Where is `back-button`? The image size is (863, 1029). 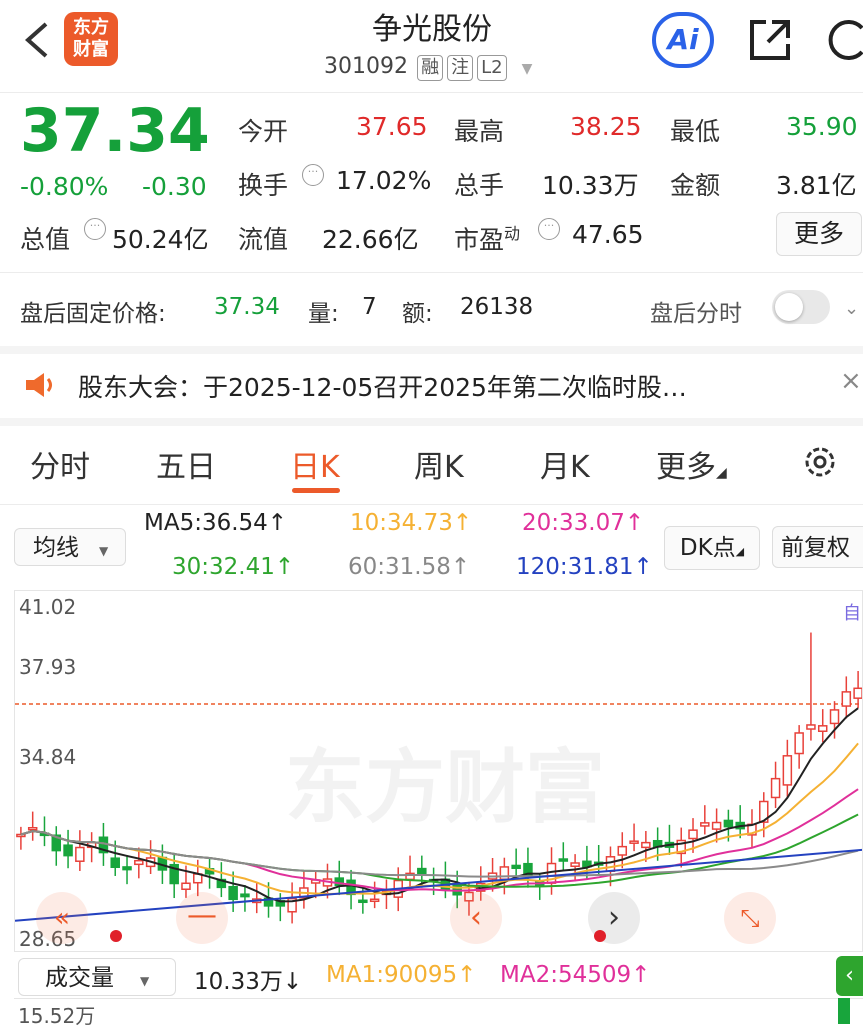
back-button is located at coordinates (37, 40).